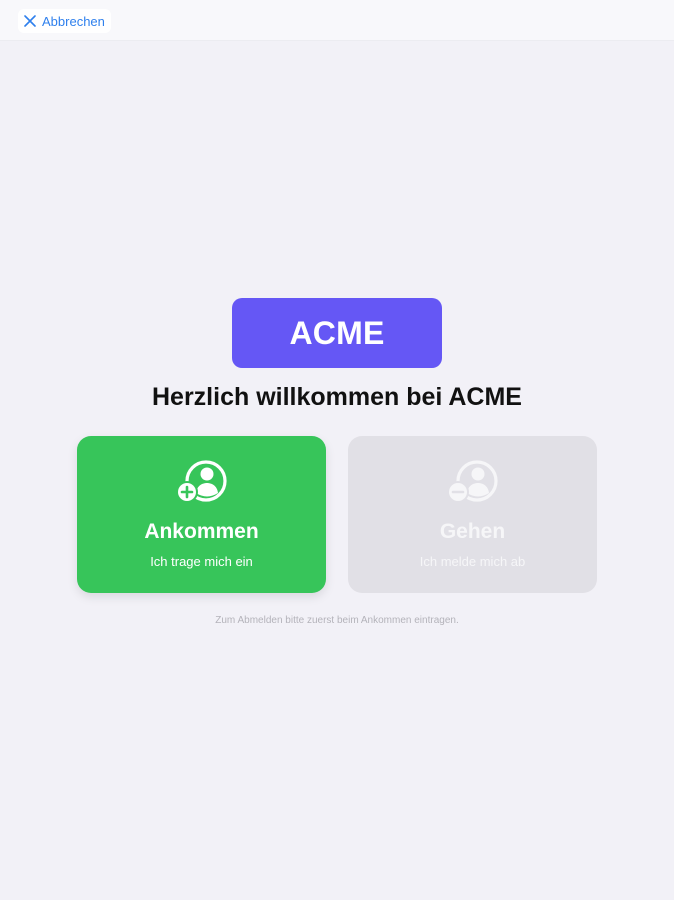  Describe the element at coordinates (201, 514) in the screenshot. I see `check-in-button: Ankommen Ich trage mich ein` at that location.